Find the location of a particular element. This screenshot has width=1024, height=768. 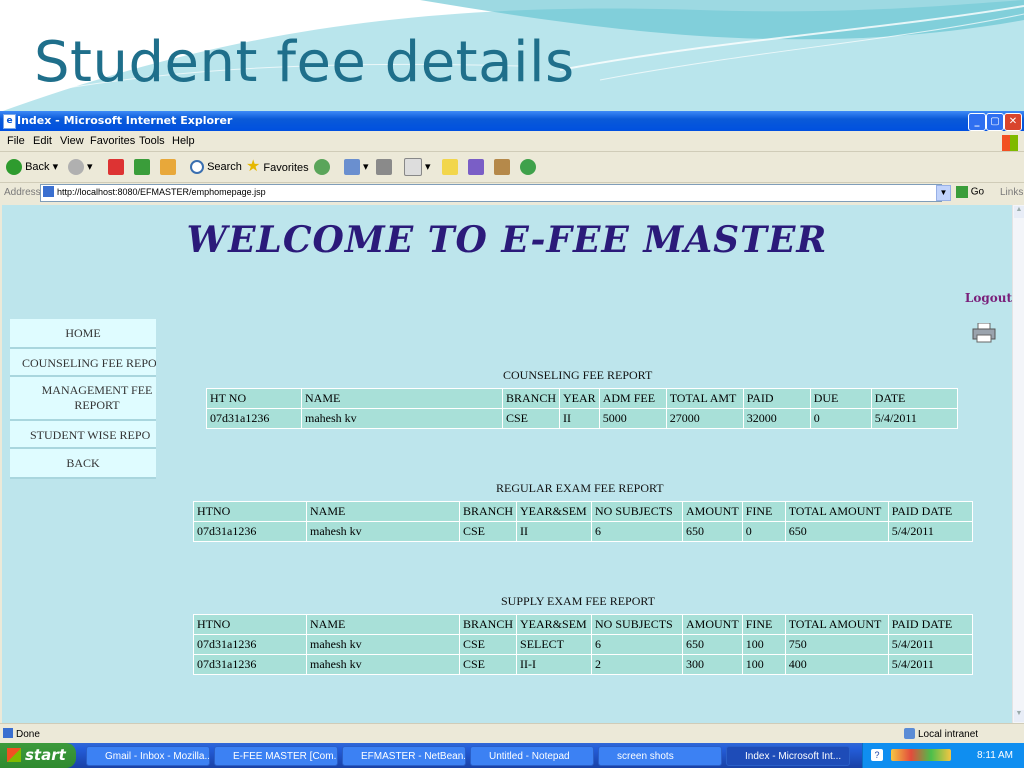

page-done-icon is located at coordinates (8, 733).